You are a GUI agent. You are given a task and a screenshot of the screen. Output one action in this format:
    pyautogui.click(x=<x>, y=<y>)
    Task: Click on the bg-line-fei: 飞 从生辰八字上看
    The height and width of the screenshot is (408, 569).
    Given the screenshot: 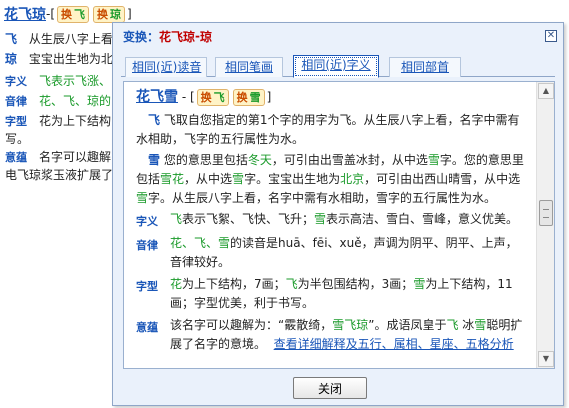 What is the action you would take?
    pyautogui.click(x=59, y=39)
    